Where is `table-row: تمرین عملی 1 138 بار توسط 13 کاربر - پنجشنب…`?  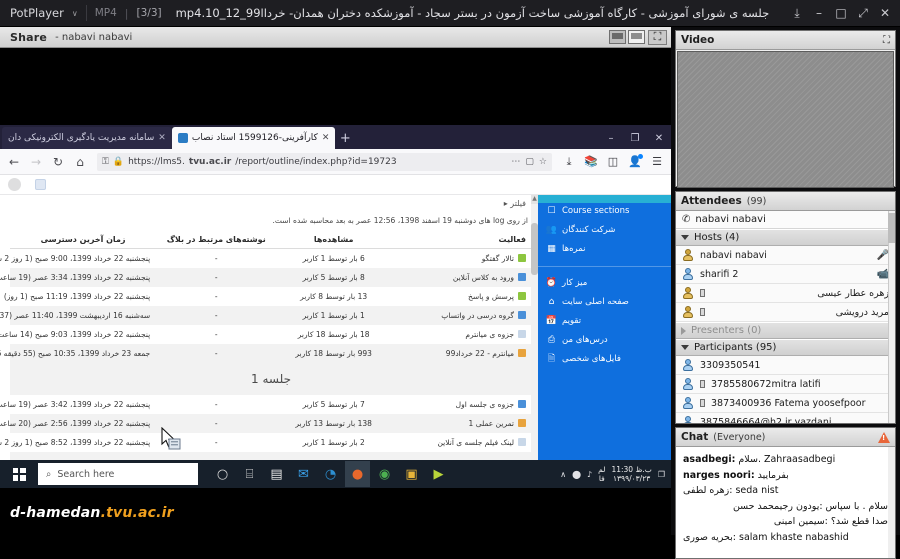 table-row: تمرین عملی 1 138 بار توسط 13 کاربر - پنجشنب… is located at coordinates (266, 423).